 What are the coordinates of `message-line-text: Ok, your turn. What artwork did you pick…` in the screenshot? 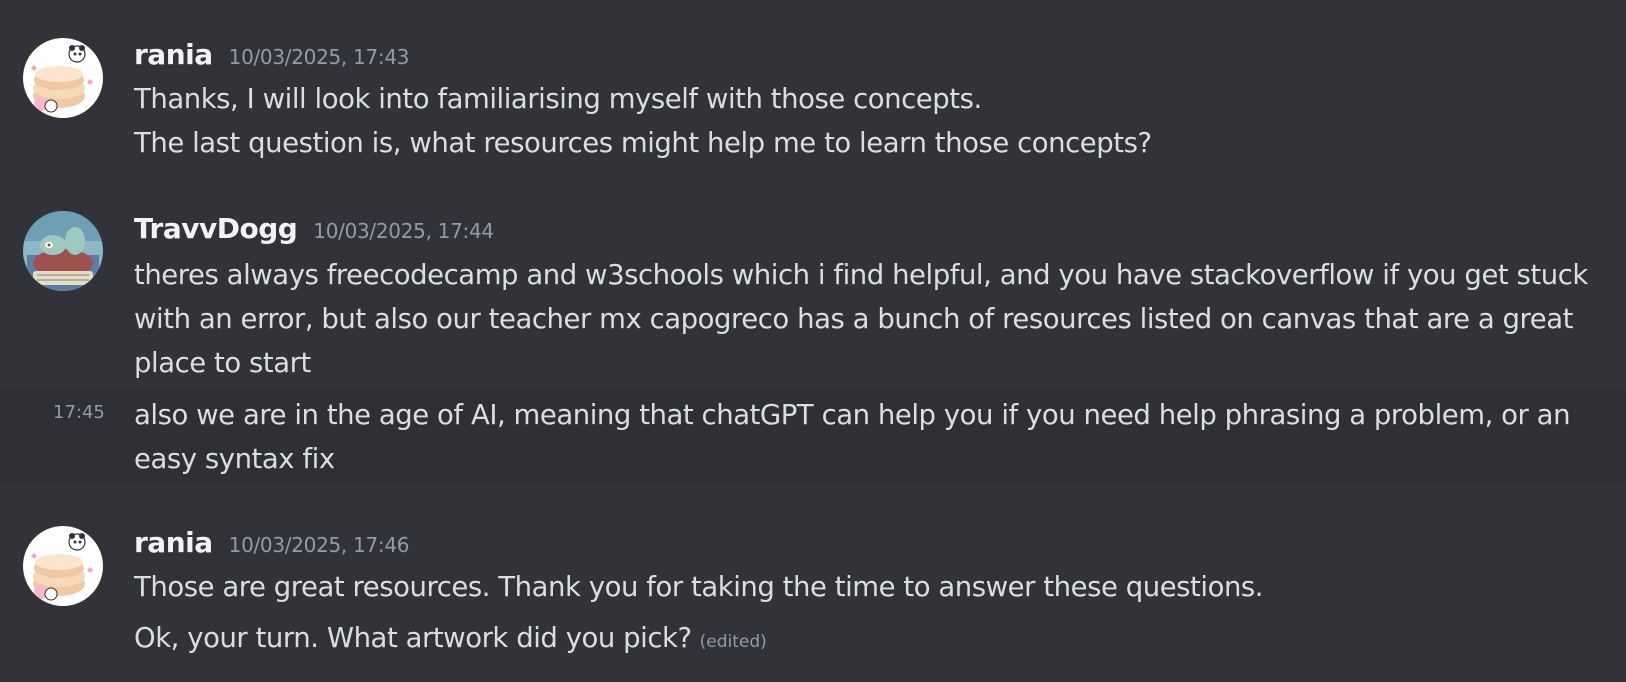 It's located at (413, 638).